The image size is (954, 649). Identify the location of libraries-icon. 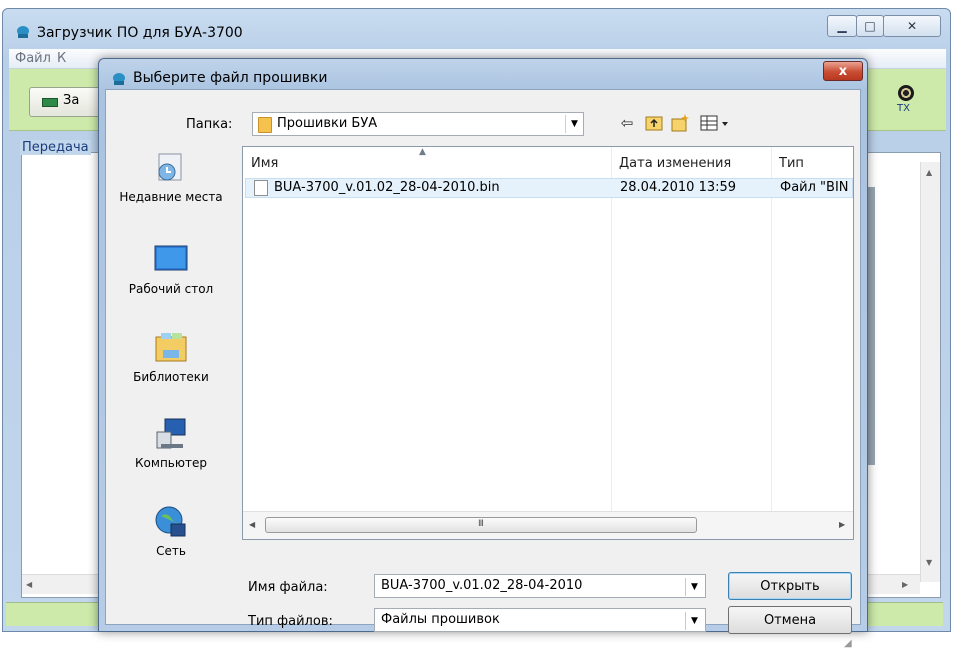
(171, 347).